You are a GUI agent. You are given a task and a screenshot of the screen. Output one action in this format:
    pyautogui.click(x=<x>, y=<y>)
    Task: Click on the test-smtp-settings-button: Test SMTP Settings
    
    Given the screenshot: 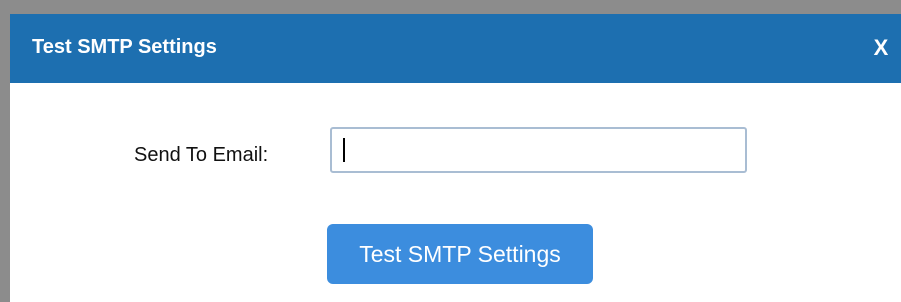 What is the action you would take?
    pyautogui.click(x=460, y=254)
    